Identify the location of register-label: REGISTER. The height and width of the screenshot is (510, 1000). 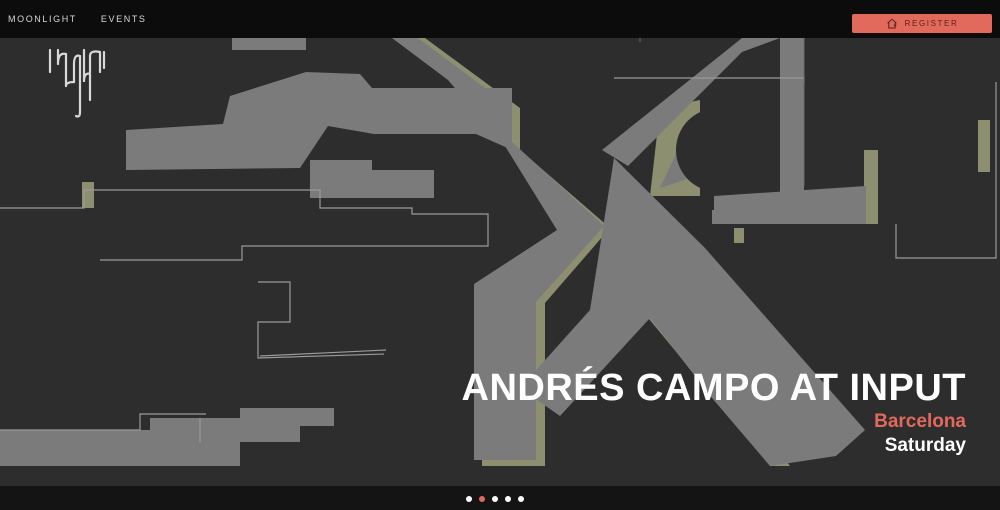
(931, 23).